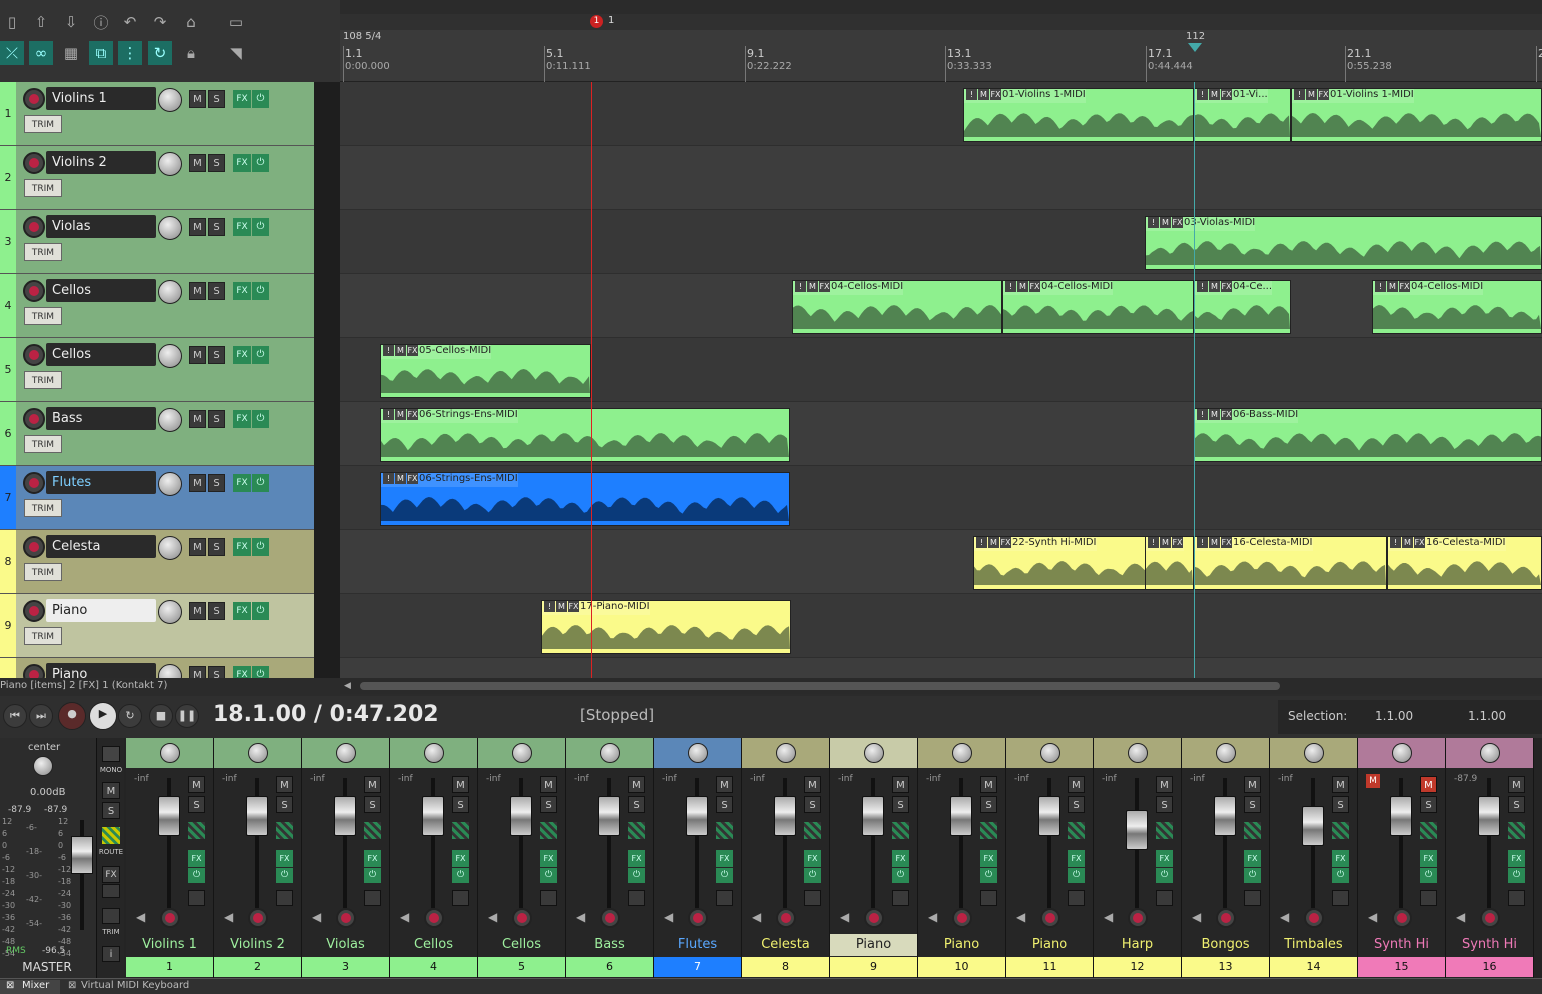 The image size is (1542, 994). I want to click on track-name: Violins 2, so click(101, 162).